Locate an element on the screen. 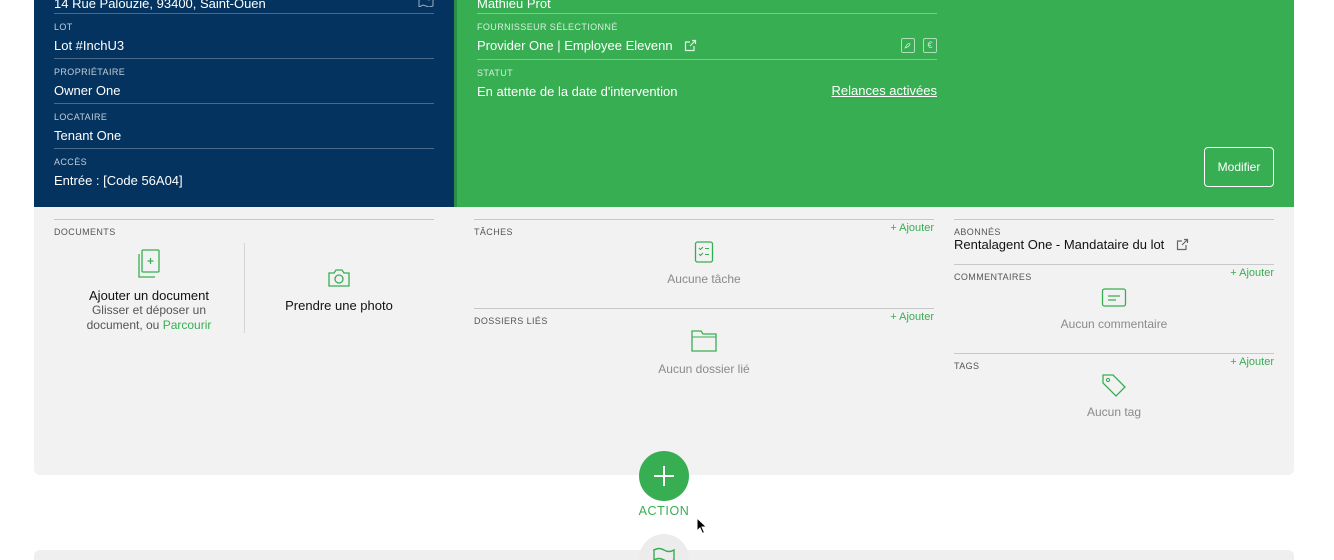 The width and height of the screenshot is (1334, 560). take-photo-button: Prendre une photo is located at coordinates (339, 290).